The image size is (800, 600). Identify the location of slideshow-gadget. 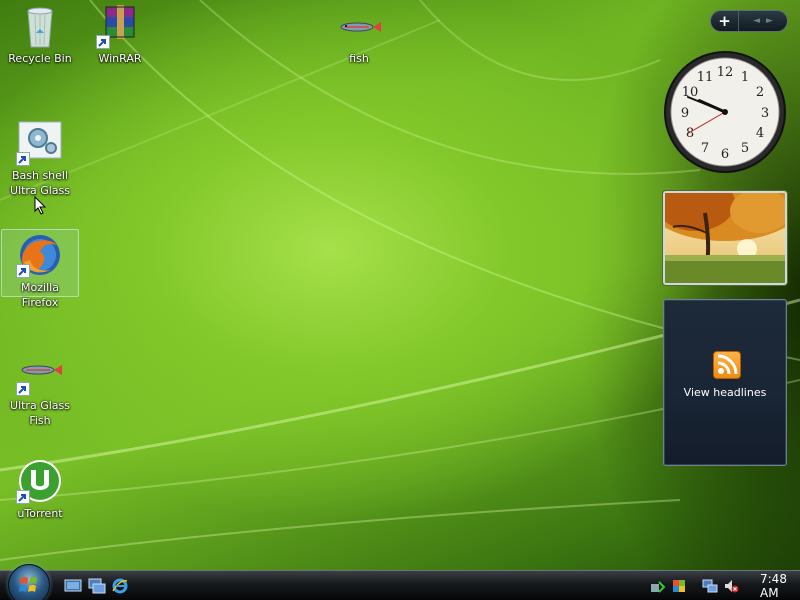
(725, 238).